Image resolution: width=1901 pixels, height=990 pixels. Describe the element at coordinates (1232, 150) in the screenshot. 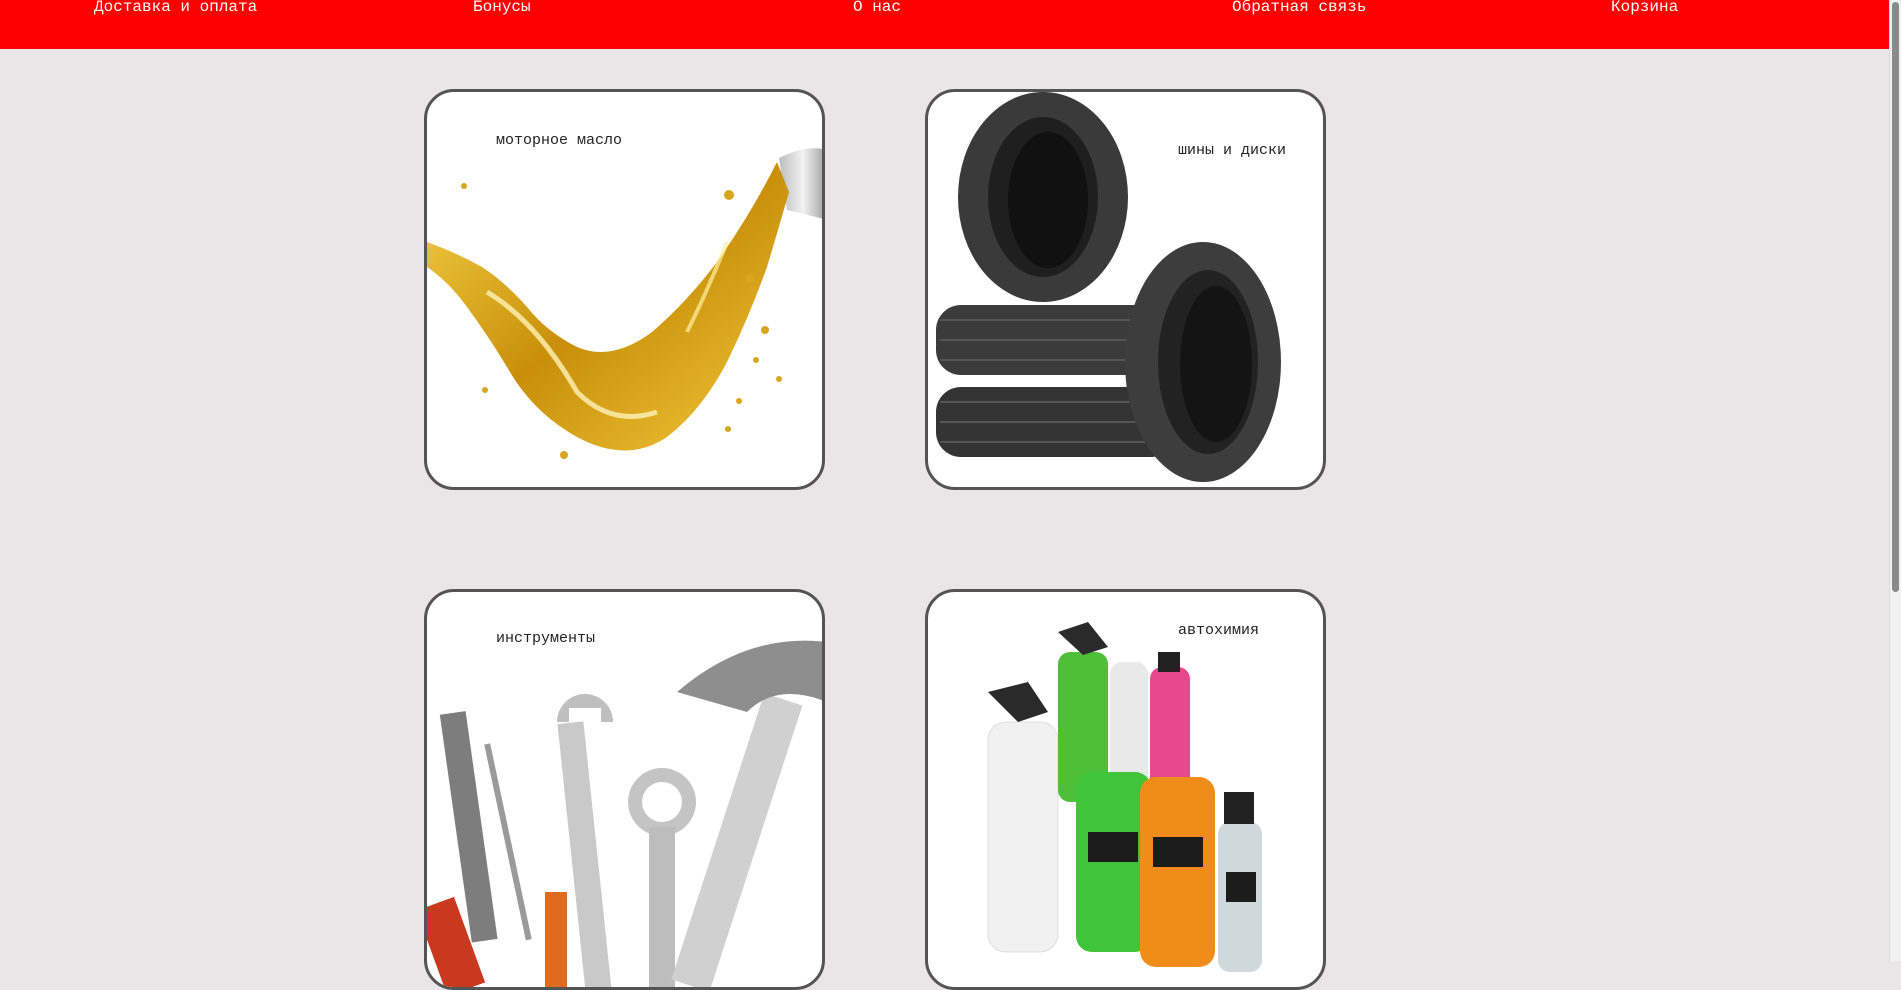

I see `category-label-tires: шины и диски` at that location.